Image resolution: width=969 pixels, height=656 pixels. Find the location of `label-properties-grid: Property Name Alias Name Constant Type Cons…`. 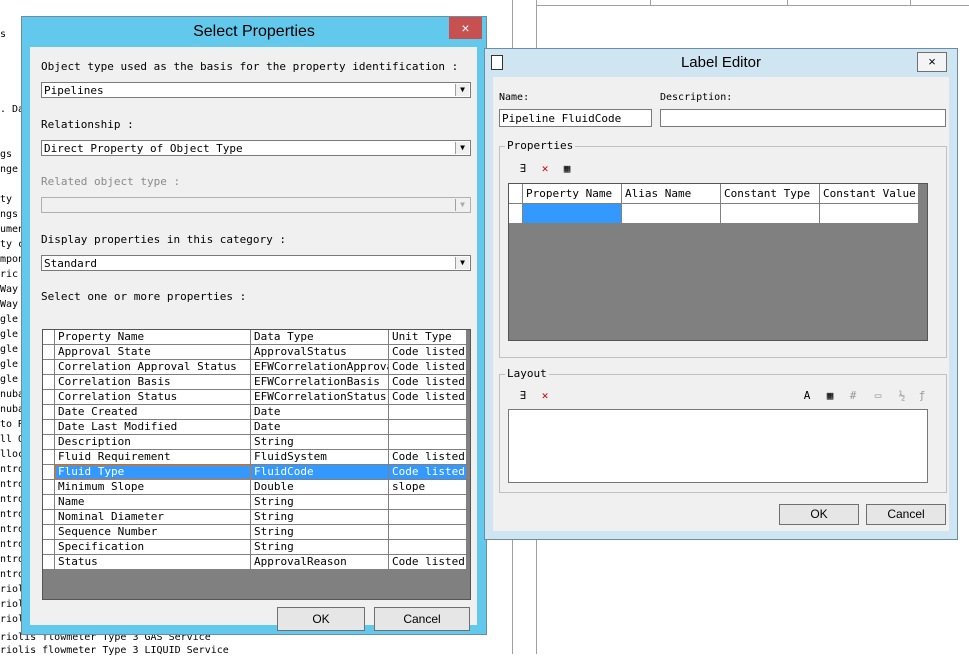

label-properties-grid: Property Name Alias Name Constant Type Cons… is located at coordinates (718, 262).